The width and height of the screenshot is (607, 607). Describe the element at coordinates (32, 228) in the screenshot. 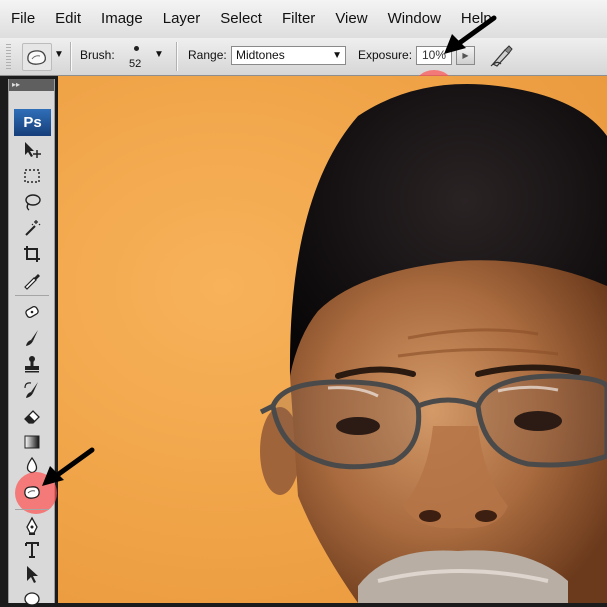

I see `magic-wand-tool-icon` at that location.